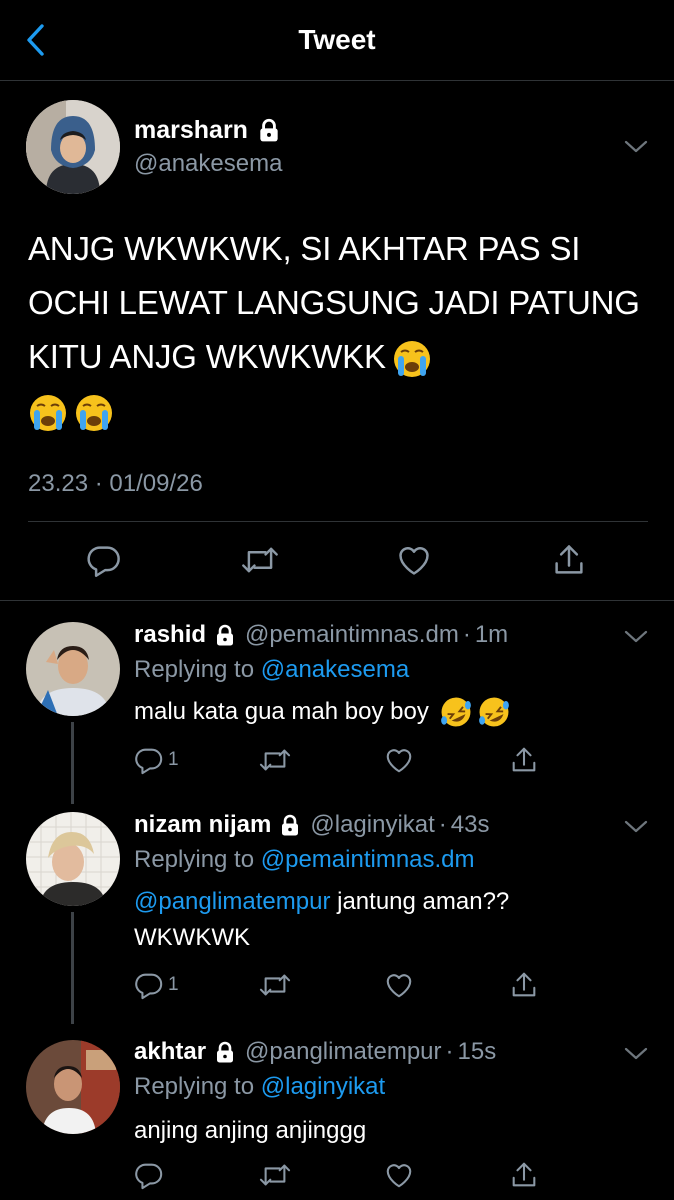 This screenshot has height=1200, width=674. What do you see at coordinates (170, 635) in the screenshot?
I see `reply-author-name: rashid` at bounding box center [170, 635].